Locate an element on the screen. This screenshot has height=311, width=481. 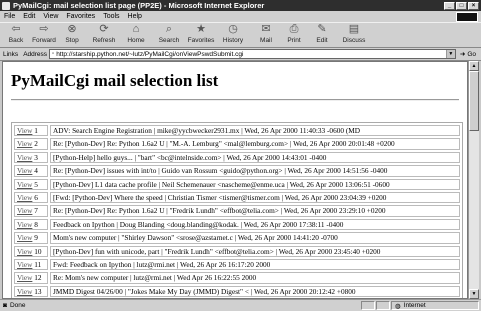
menu-bar: File Edit View Favorites Tools Help is located at coordinates (240, 16).